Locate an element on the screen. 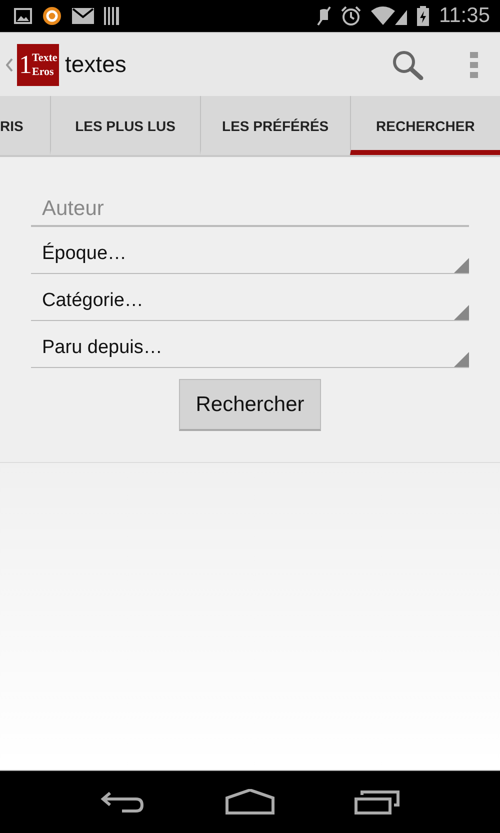 This screenshot has width=500, height=833. home-icon is located at coordinates (249, 802).